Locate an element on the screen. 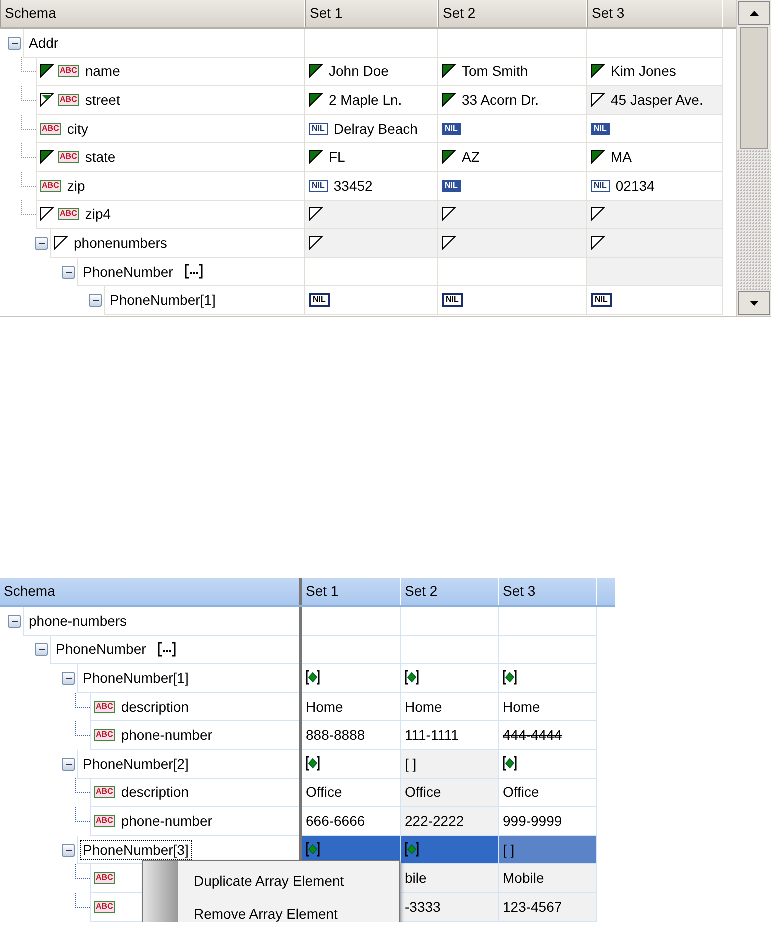 This screenshot has height=931, width=771. menu-gutter is located at coordinates (160, 891).